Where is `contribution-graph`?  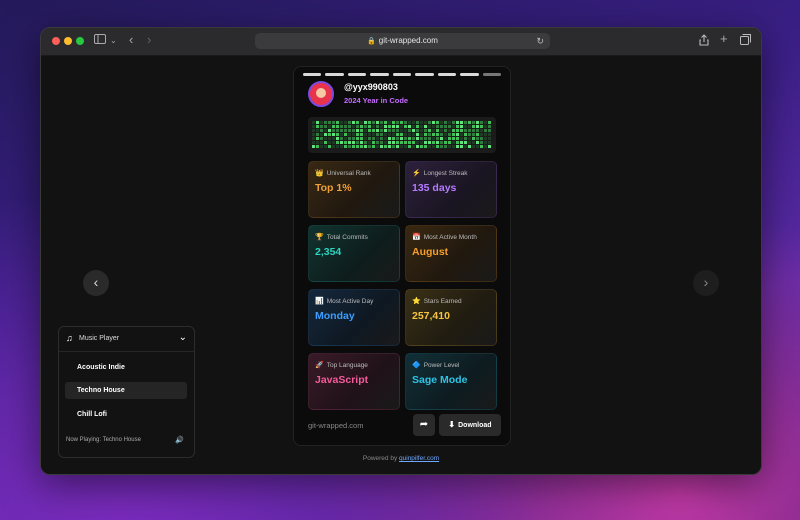
contribution-graph is located at coordinates (402, 135).